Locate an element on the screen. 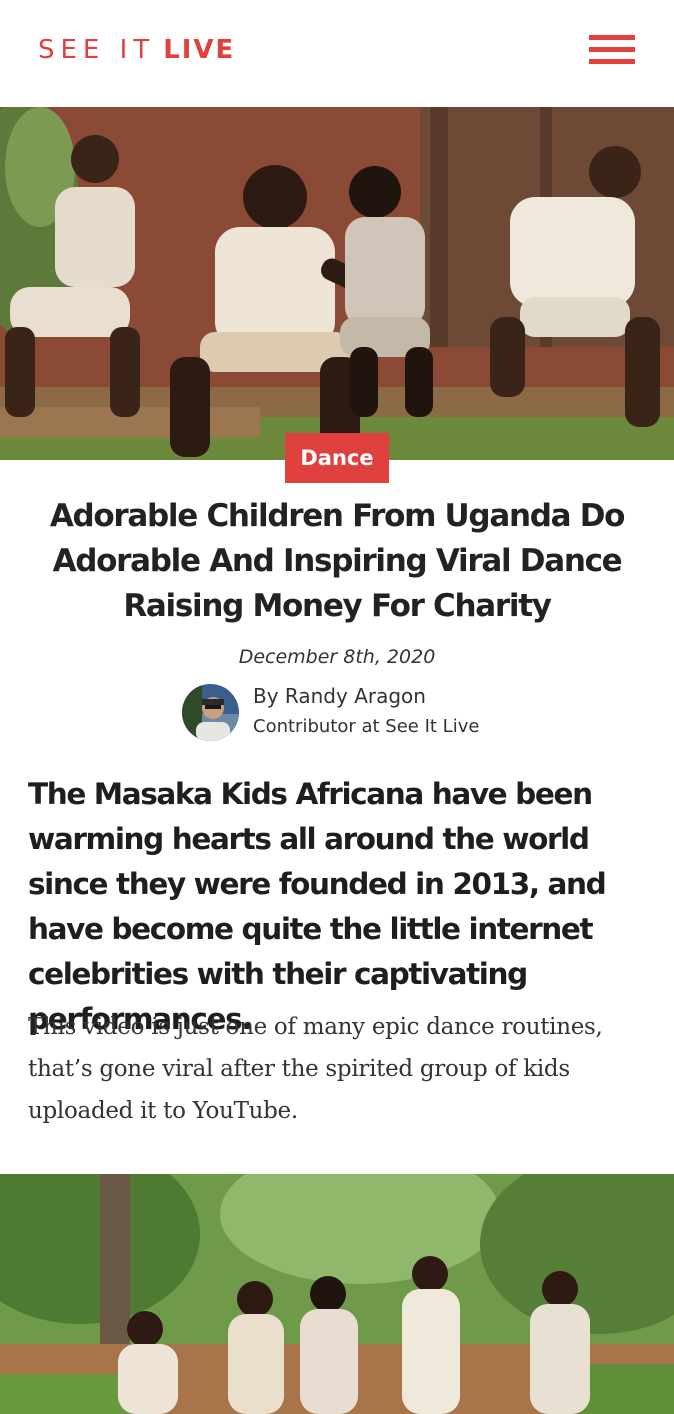 The width and height of the screenshot is (674, 1414). article-date: December 8th, 2020 is located at coordinates (337, 657).